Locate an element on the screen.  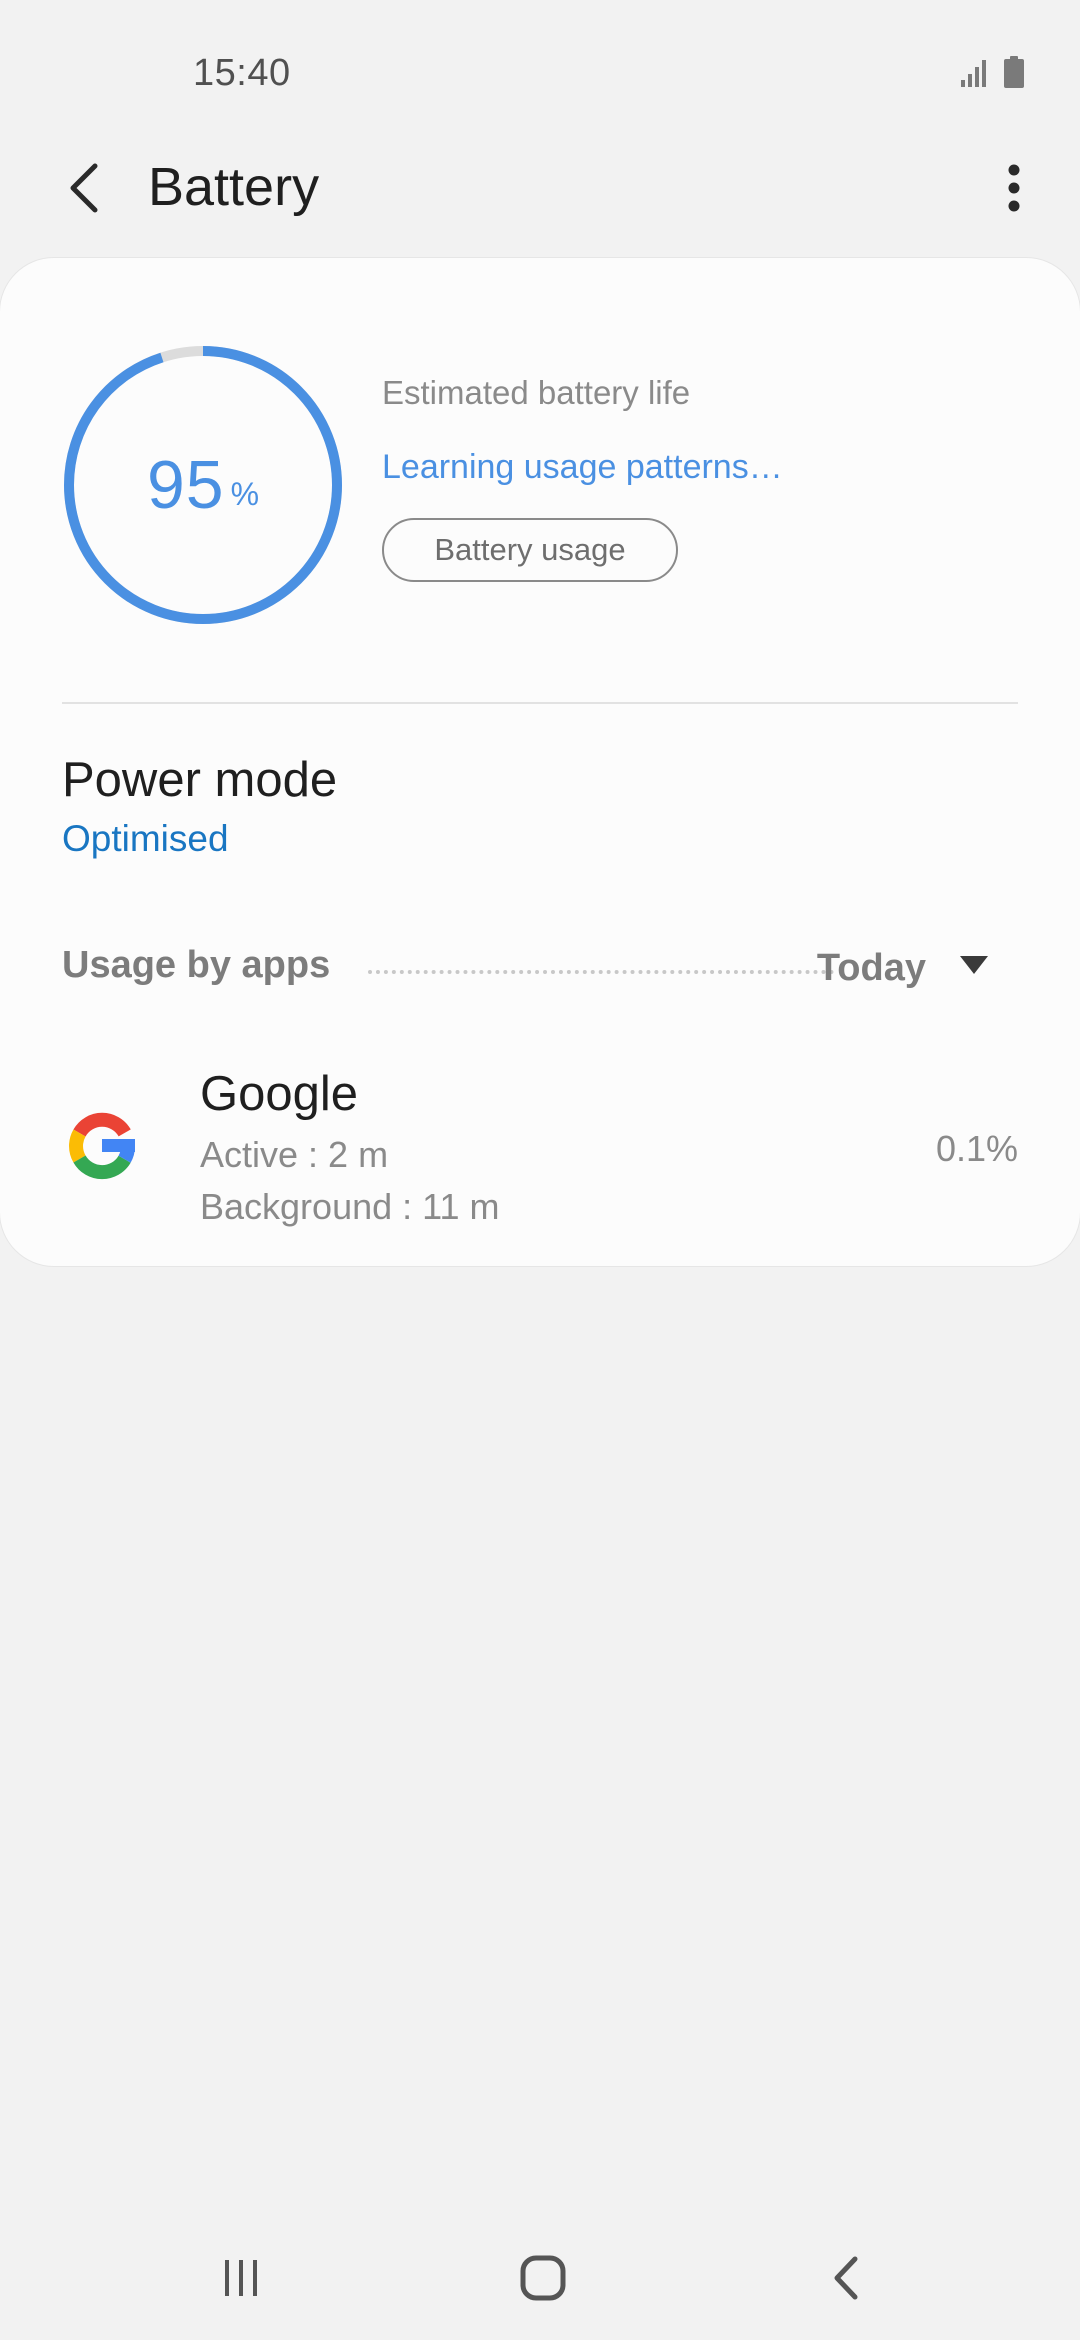
dropdown-arrow-icon is located at coordinates (974, 968).